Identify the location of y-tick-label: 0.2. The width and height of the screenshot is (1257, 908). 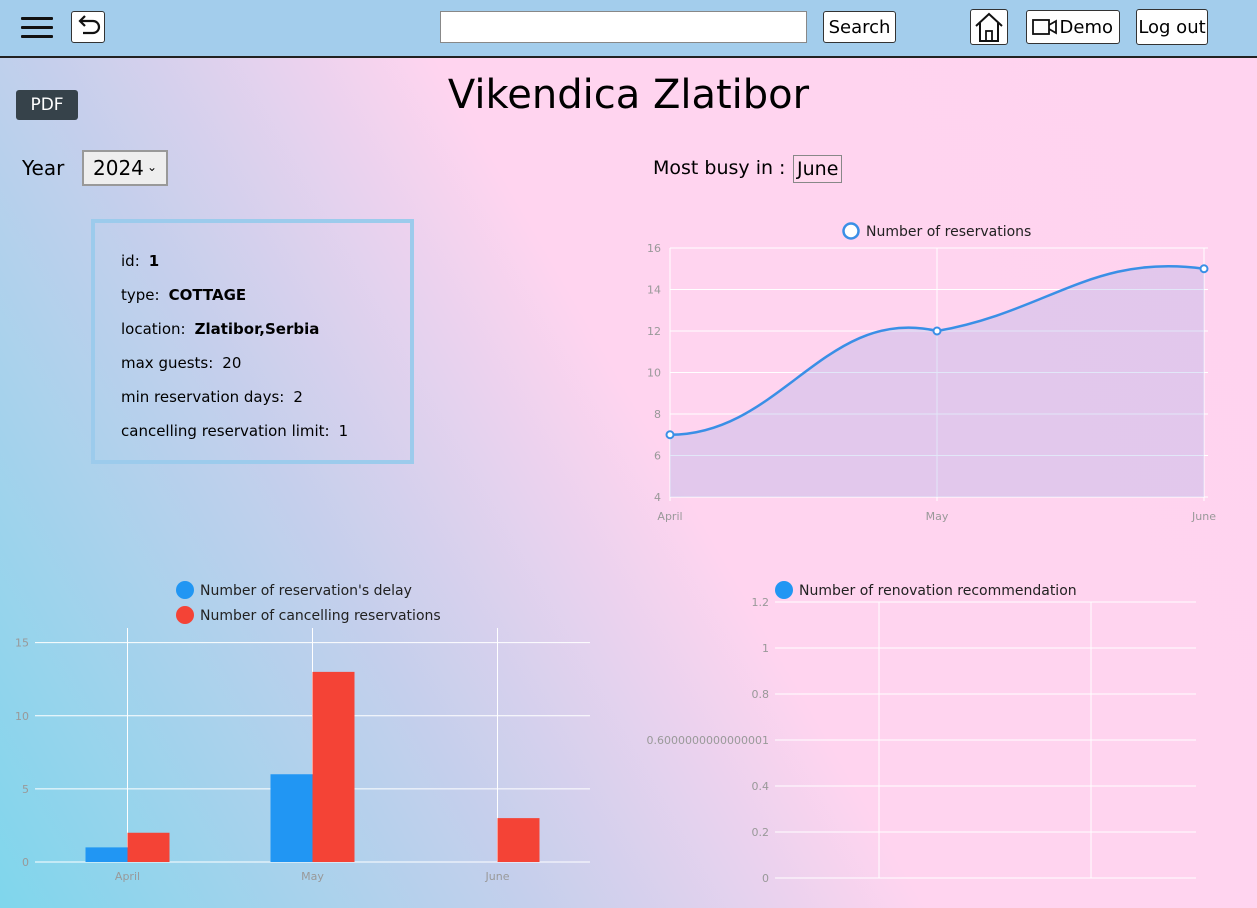
(761, 832).